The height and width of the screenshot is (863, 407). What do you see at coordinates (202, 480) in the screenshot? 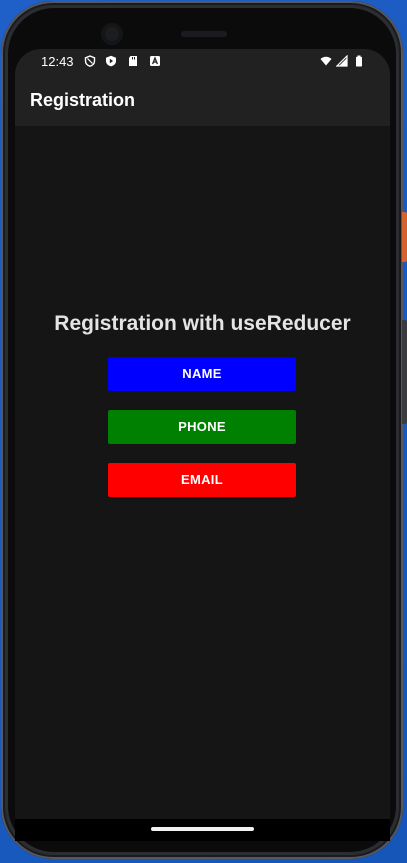
I see `email-button: EMAIL` at bounding box center [202, 480].